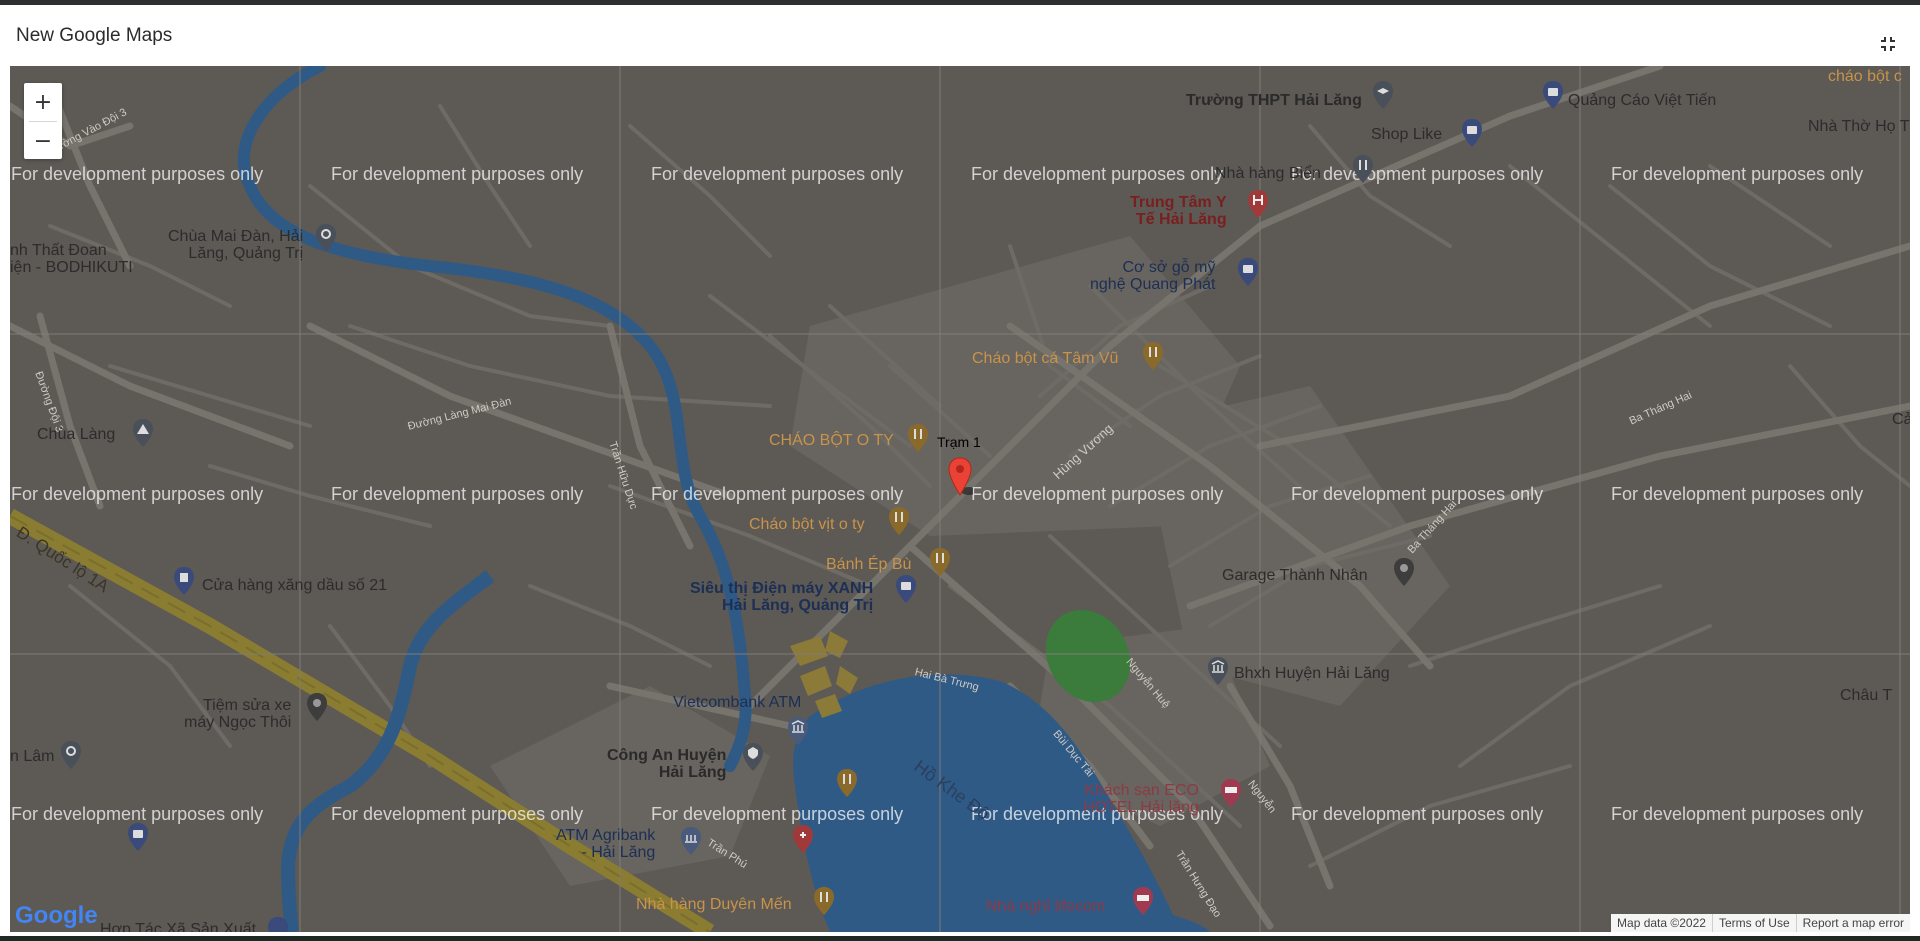 The width and height of the screenshot is (1920, 941). I want to click on map-marker-icon, so click(960, 477).